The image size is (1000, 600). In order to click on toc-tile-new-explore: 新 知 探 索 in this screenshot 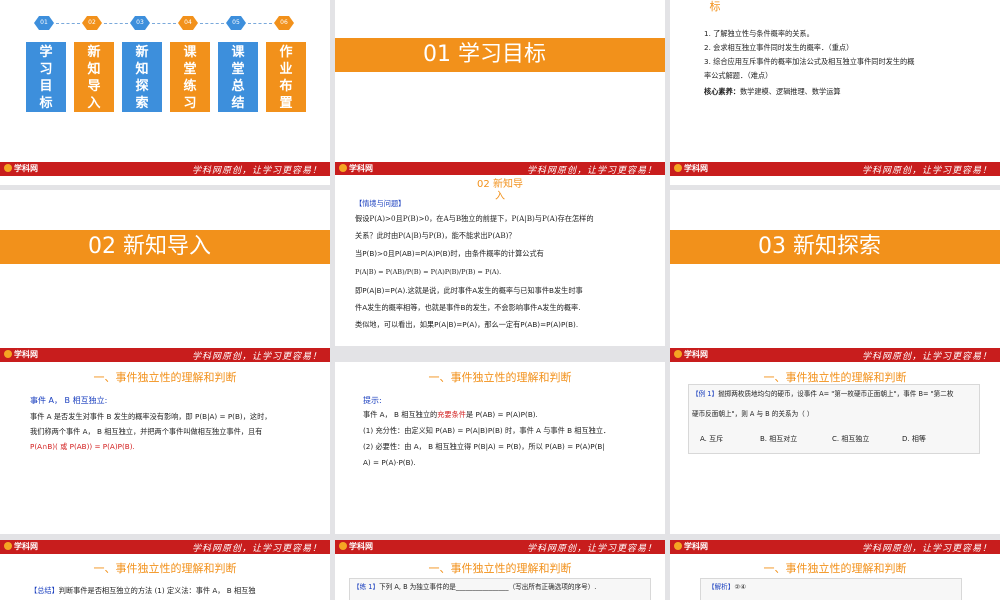, I will do `click(142, 77)`.